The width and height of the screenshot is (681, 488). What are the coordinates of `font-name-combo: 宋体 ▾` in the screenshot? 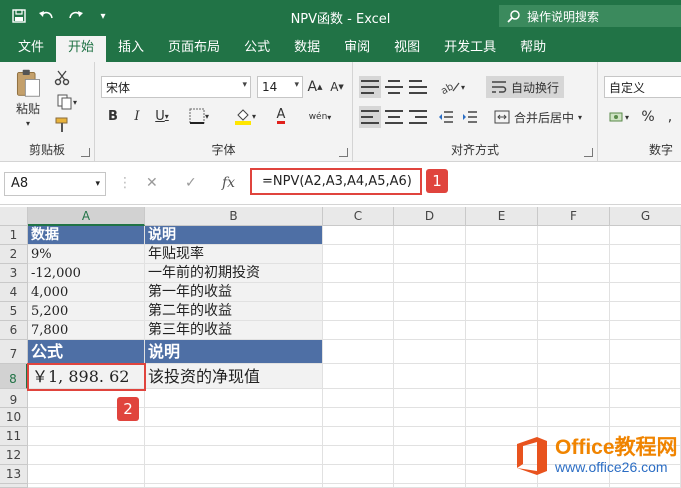 It's located at (176, 87).